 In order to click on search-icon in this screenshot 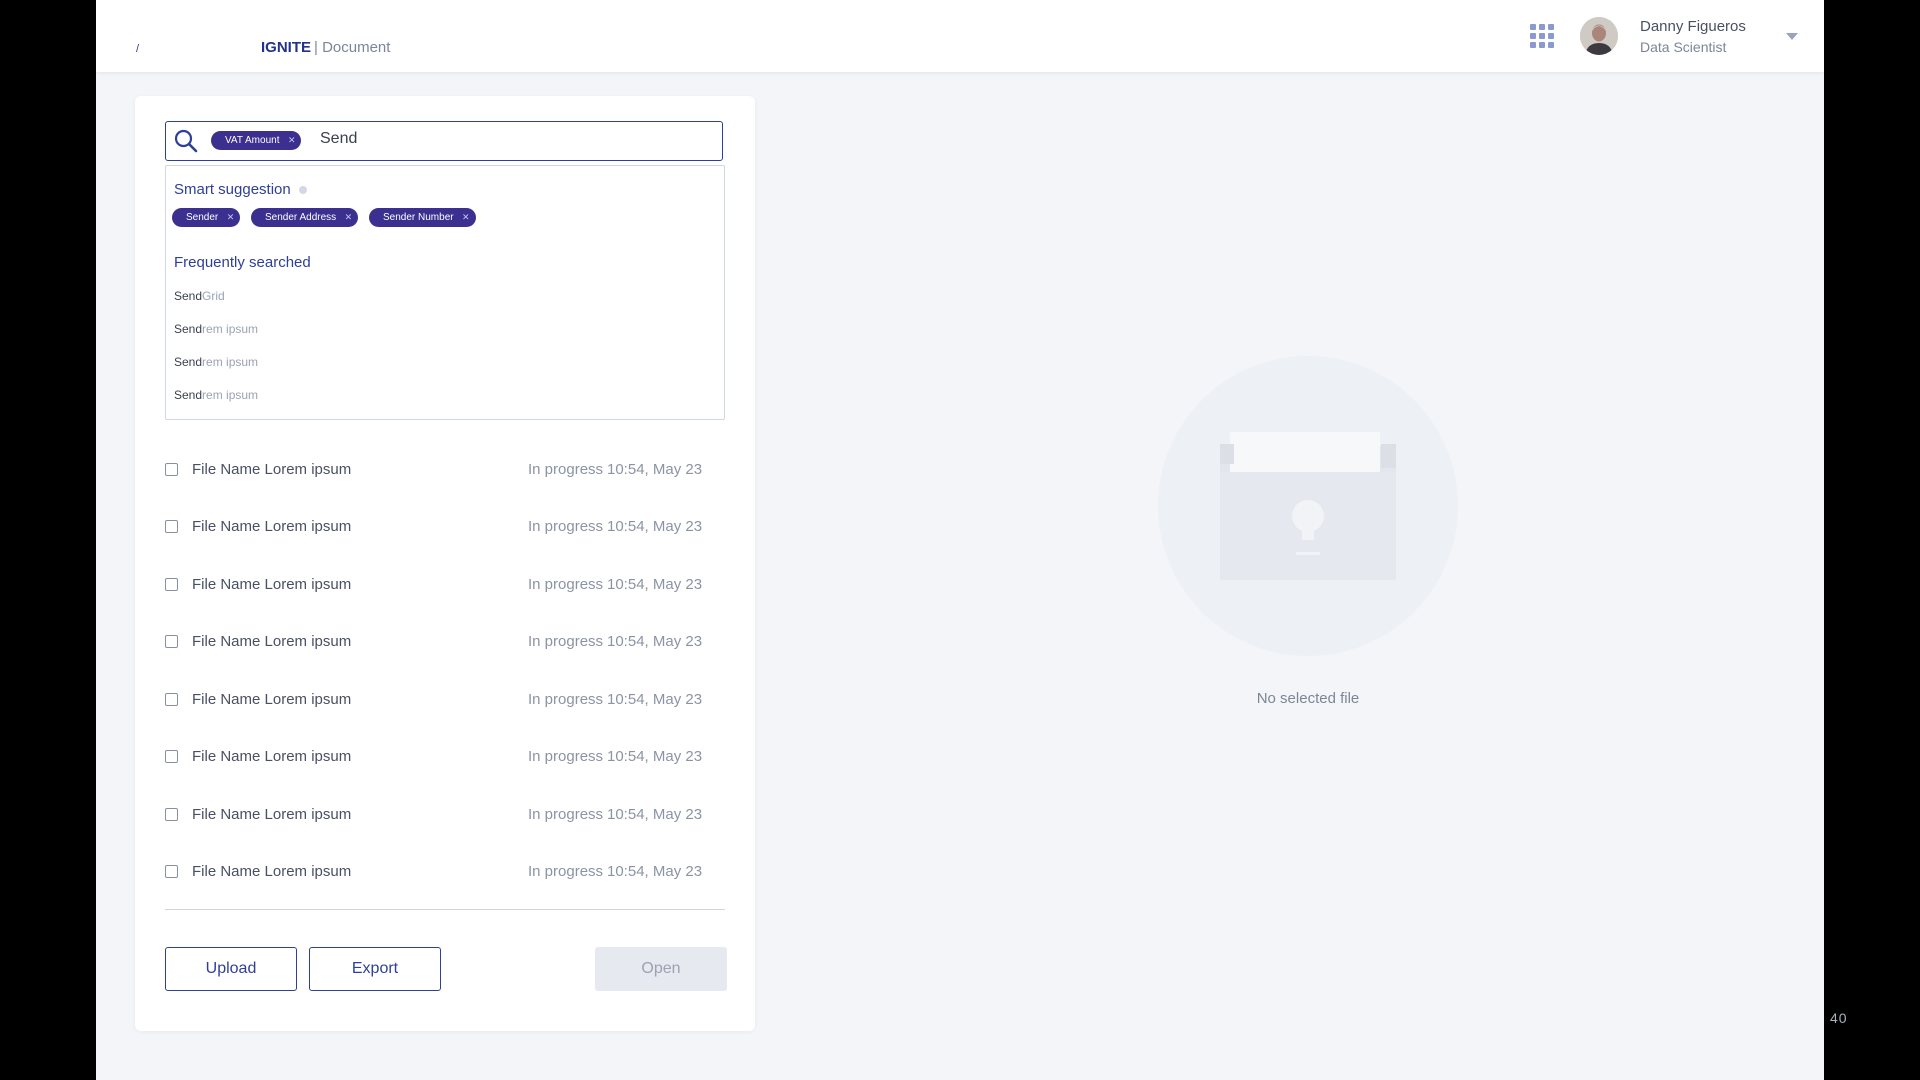, I will do `click(186, 141)`.